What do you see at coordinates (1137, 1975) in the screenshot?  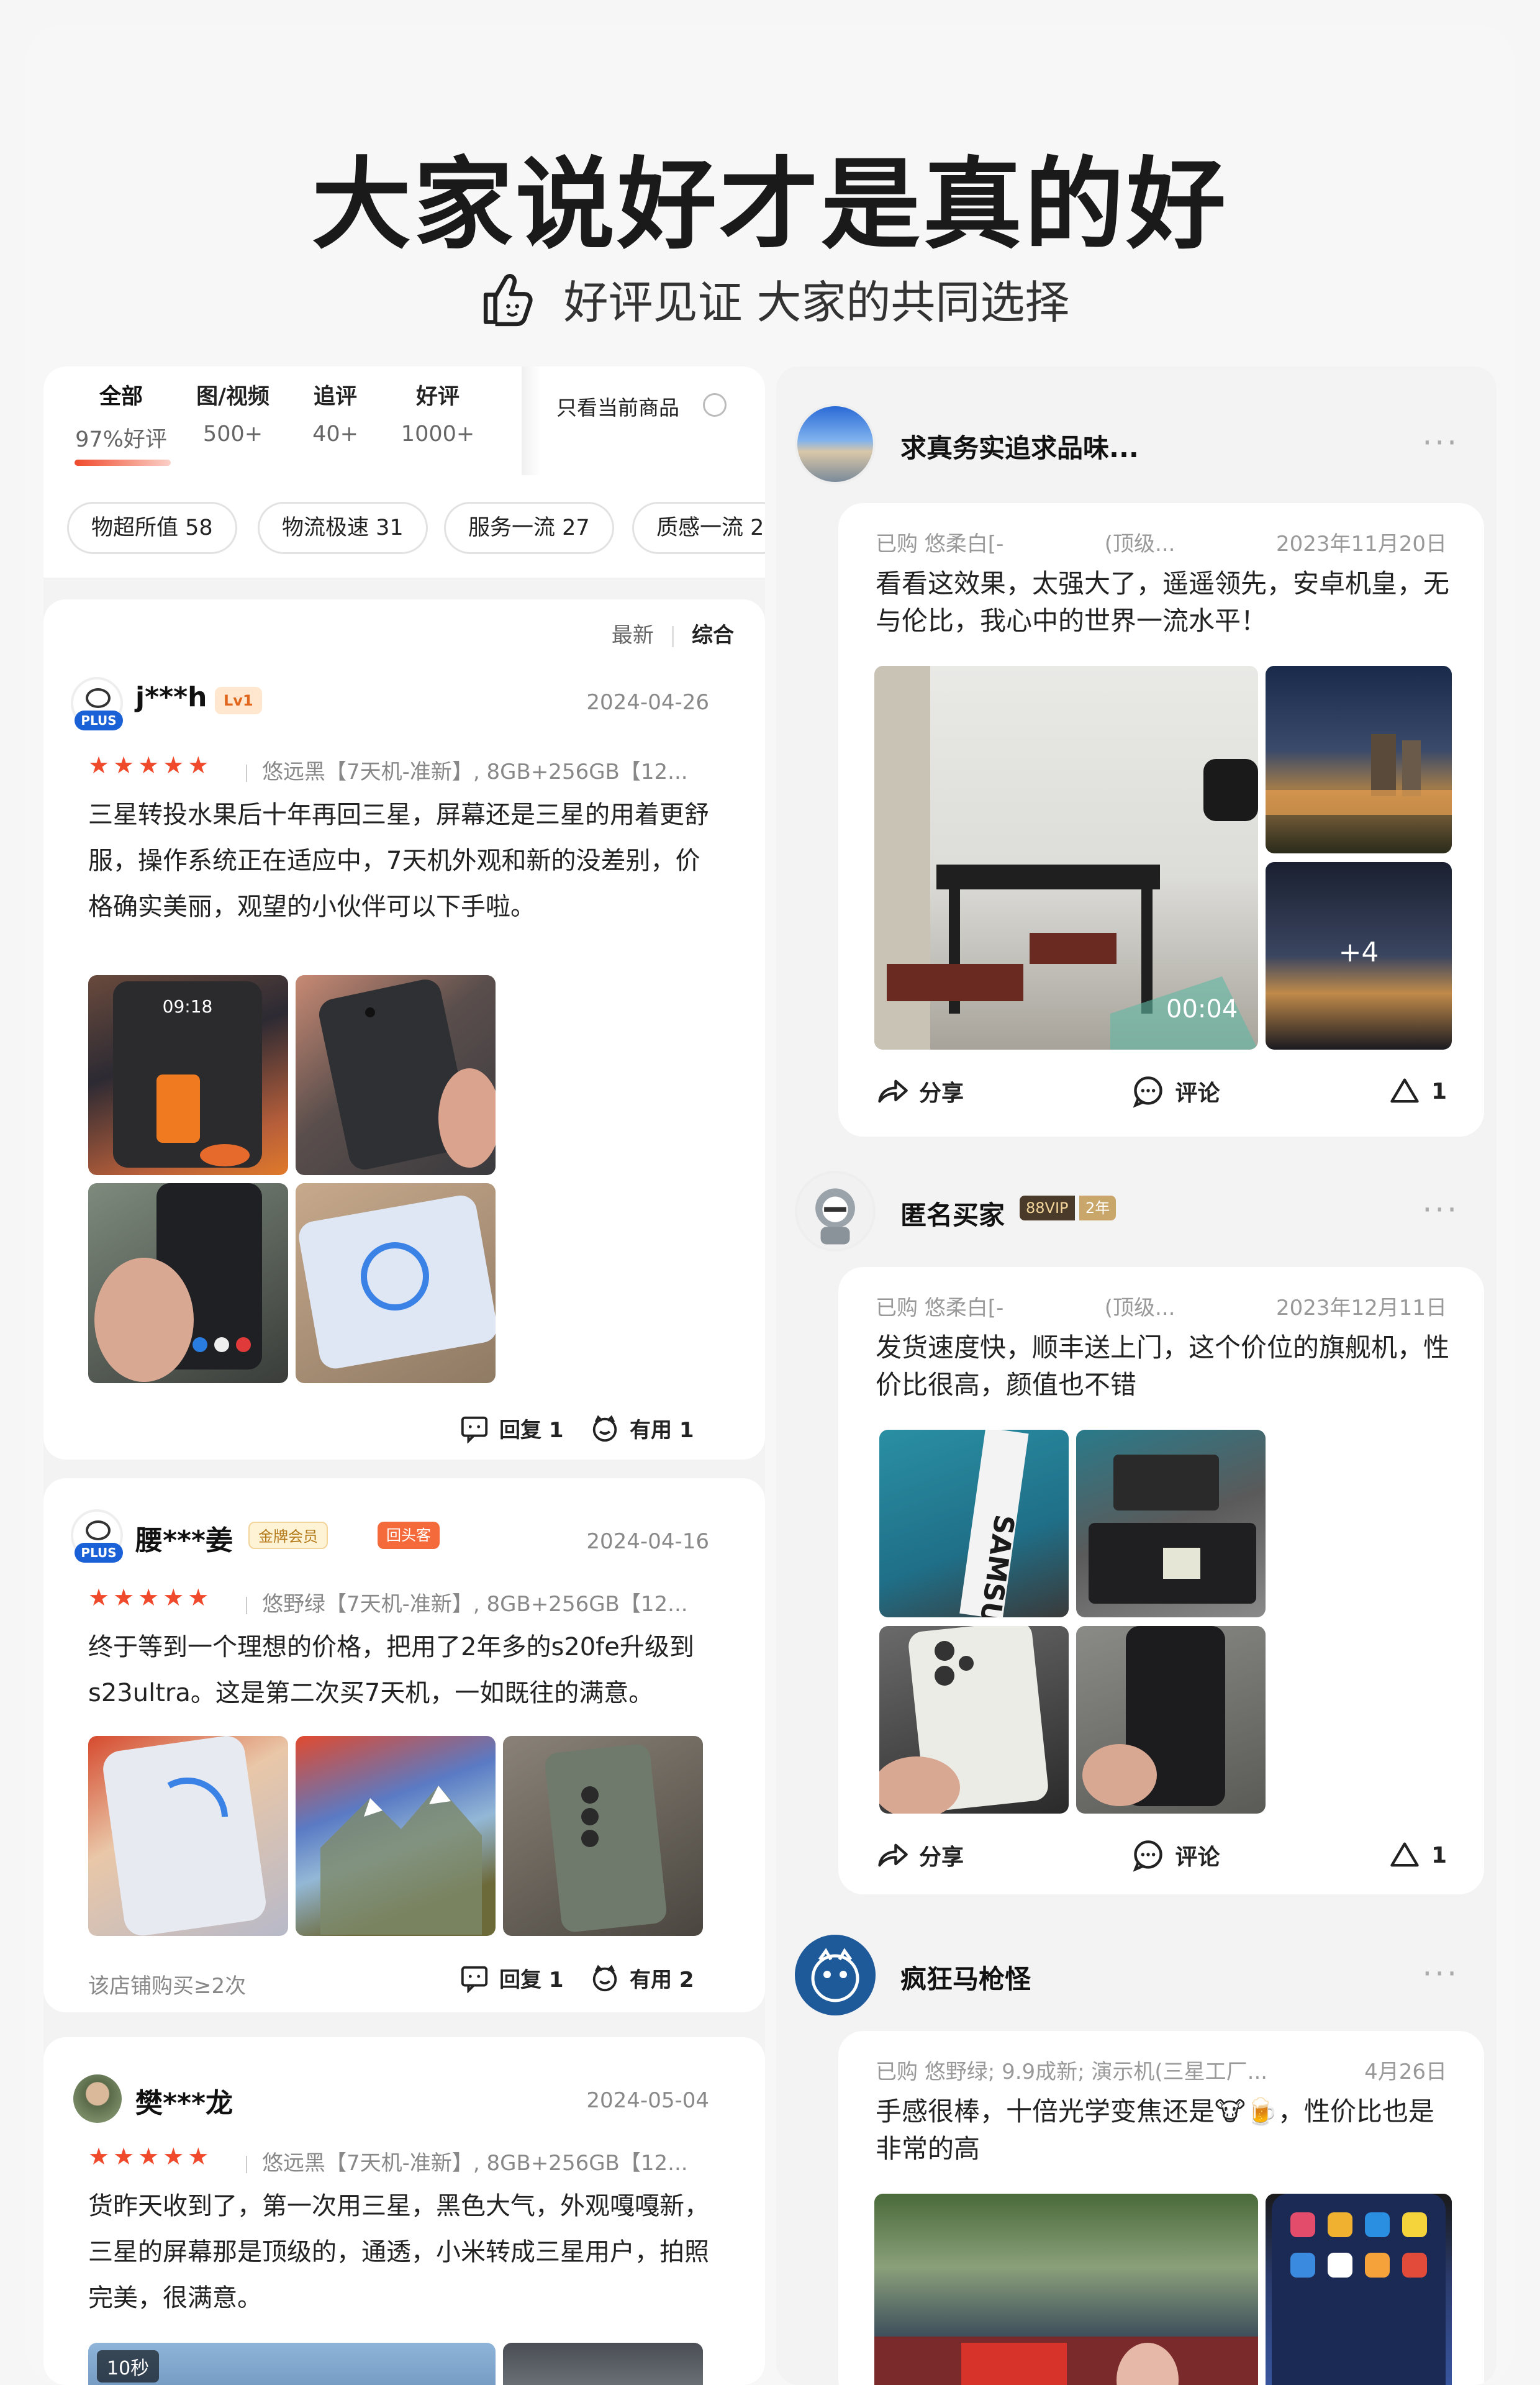 I see `post-header: 疯狂马枪怪 ···` at bounding box center [1137, 1975].